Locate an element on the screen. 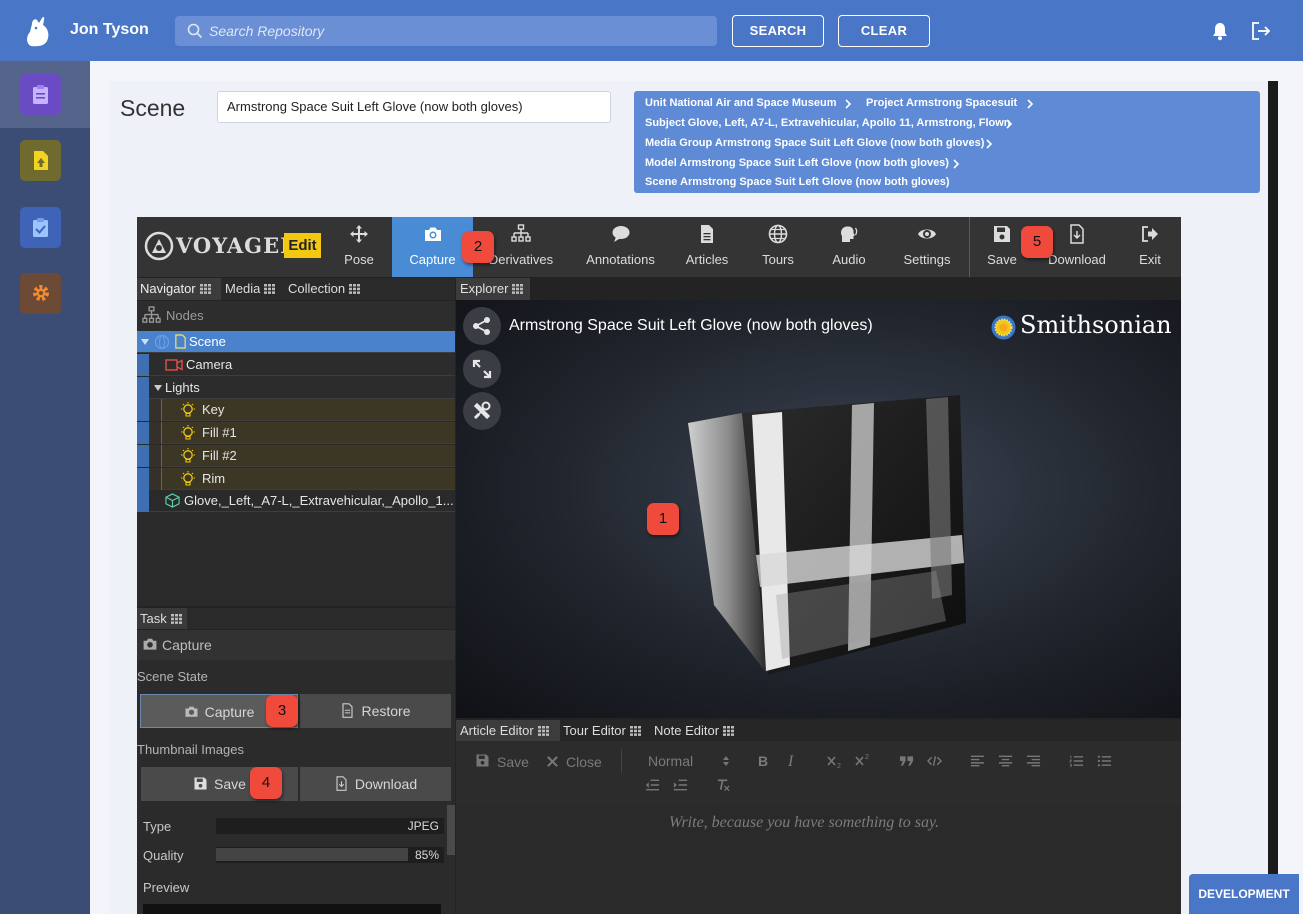 The image size is (1303, 914). tree-node-scene: Scene is located at coordinates (296, 342).